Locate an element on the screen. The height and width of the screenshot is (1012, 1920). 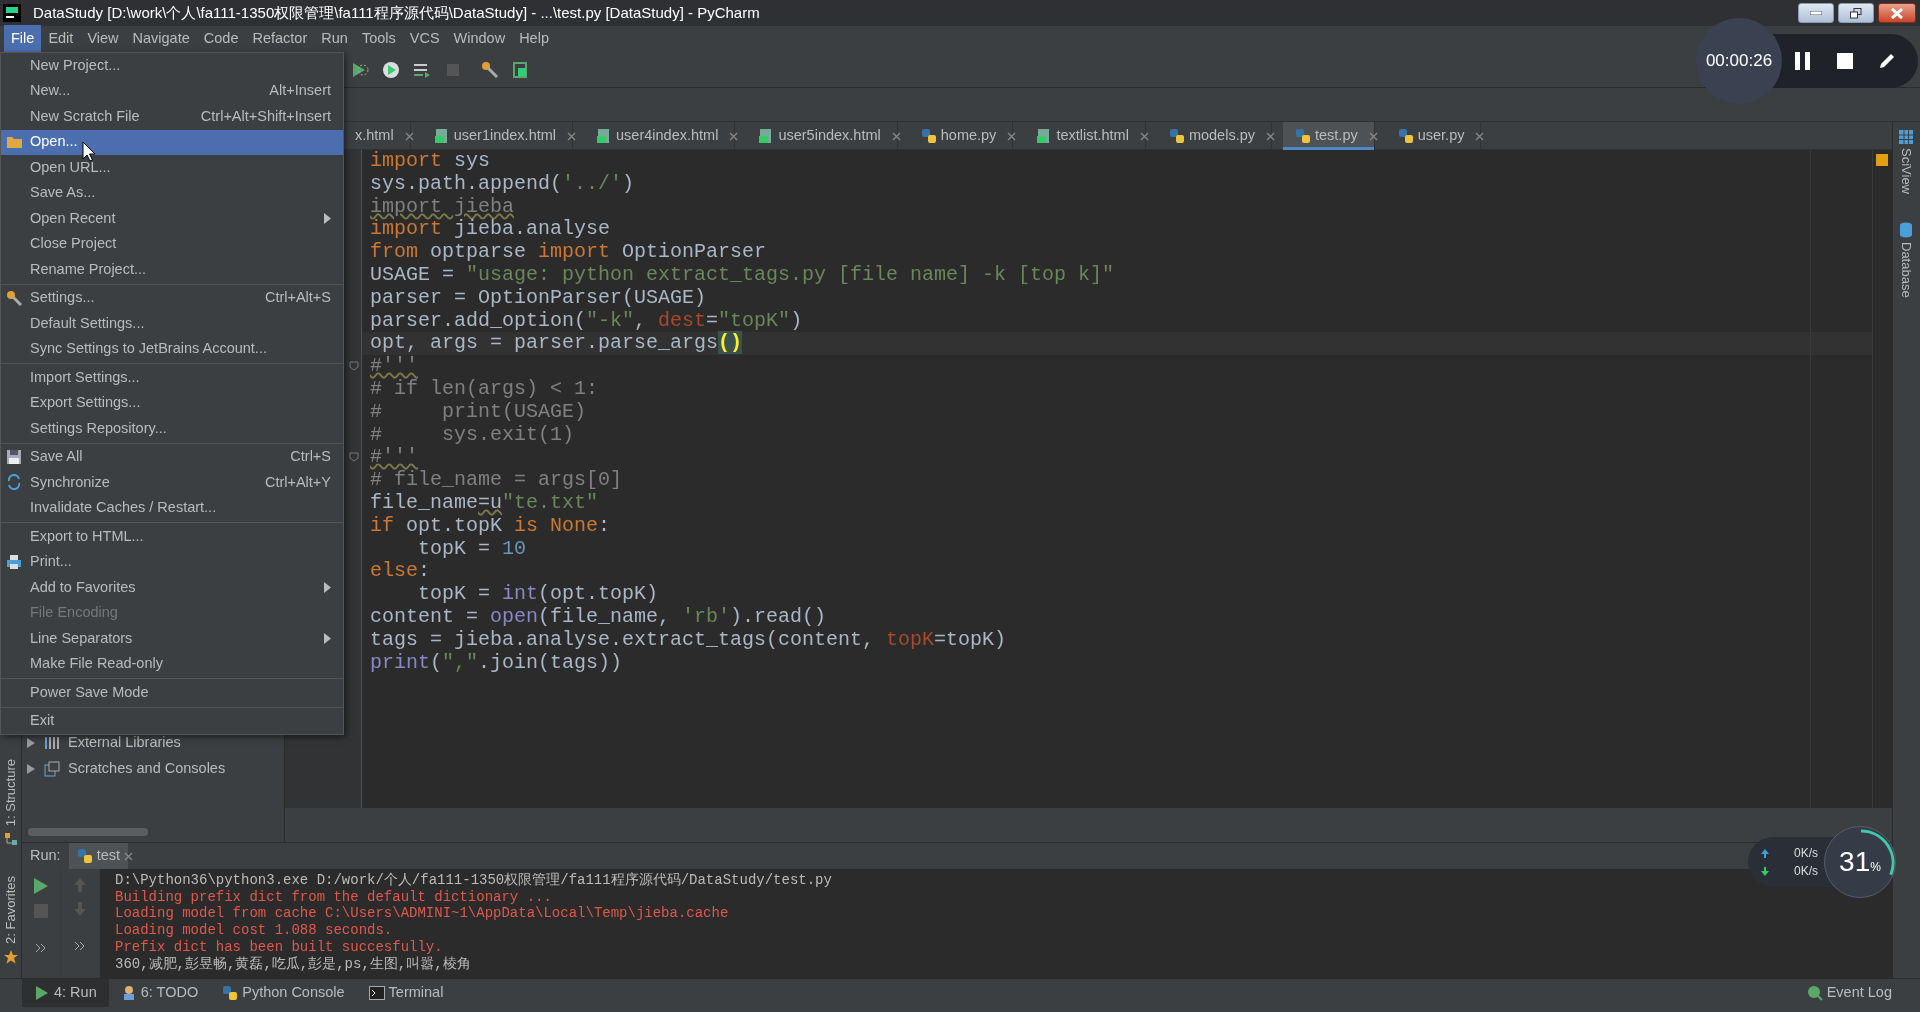
console-line: 360,减肥,彭昱畅,黄磊,吃瓜,彭是,ps,生图,叫嚣,棱角 is located at coordinates (293, 964).